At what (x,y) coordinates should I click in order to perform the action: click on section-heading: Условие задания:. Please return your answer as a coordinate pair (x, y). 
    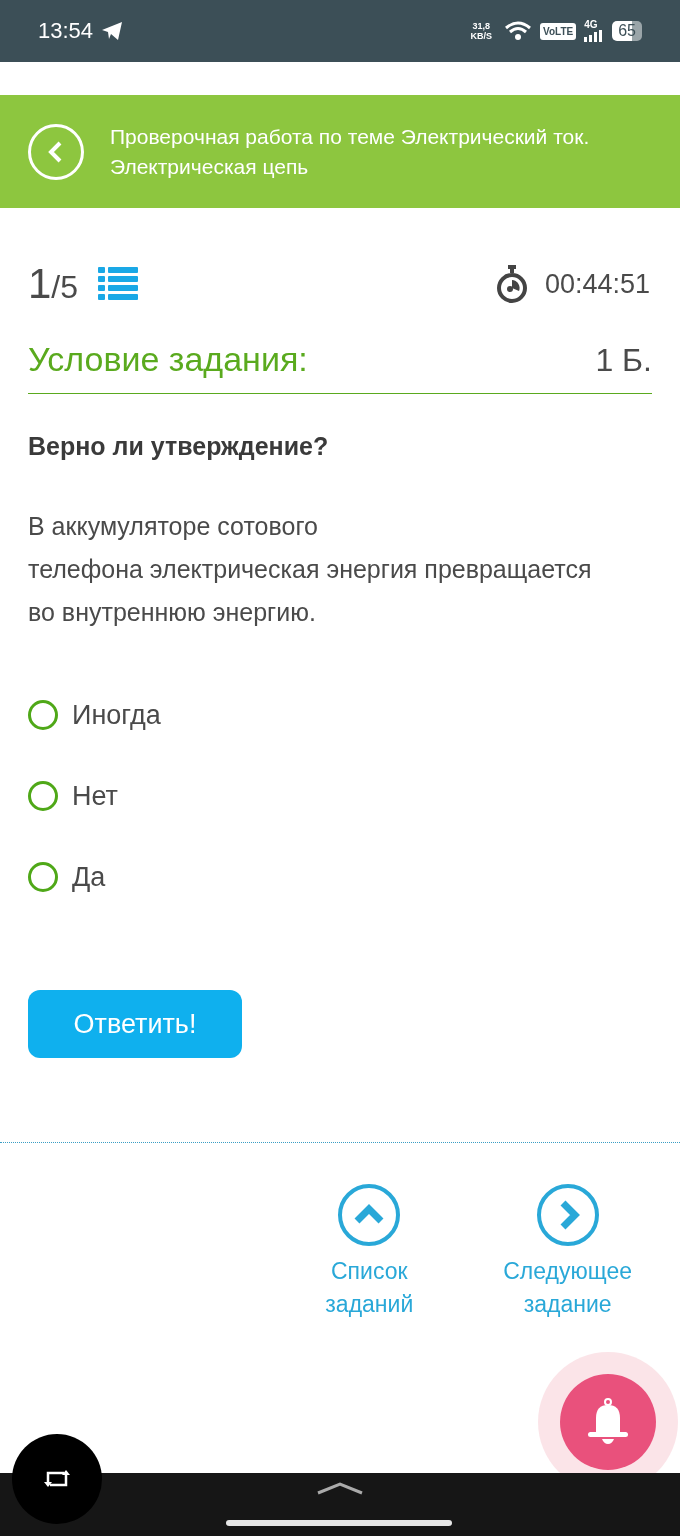
    Looking at the image, I should click on (168, 359).